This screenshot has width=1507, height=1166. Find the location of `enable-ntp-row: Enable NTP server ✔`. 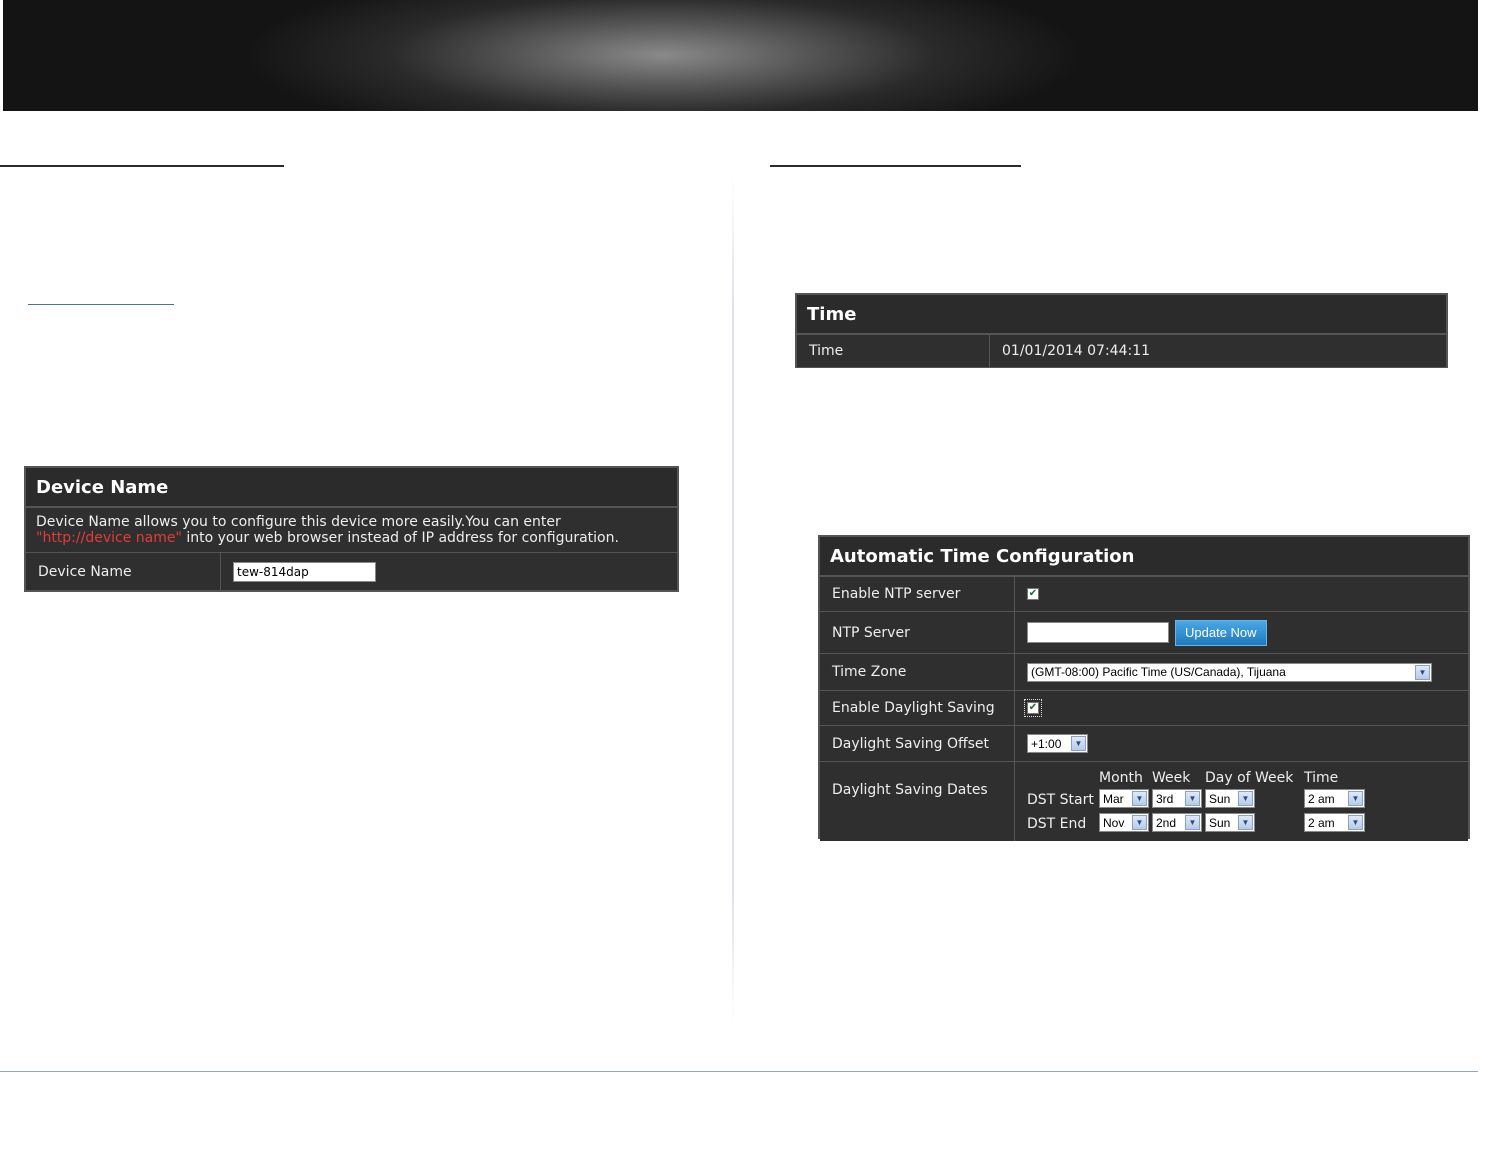

enable-ntp-row: Enable NTP server ✔ is located at coordinates (1144, 593).